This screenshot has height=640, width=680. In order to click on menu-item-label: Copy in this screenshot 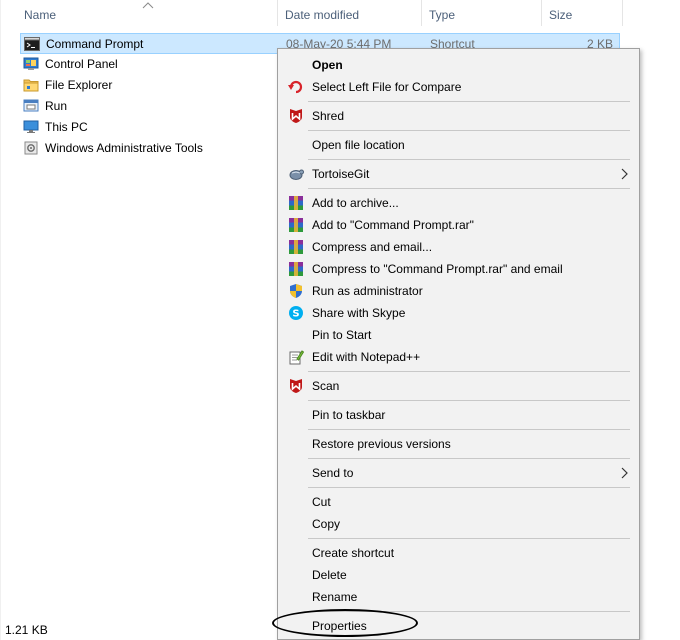, I will do `click(326, 524)`.